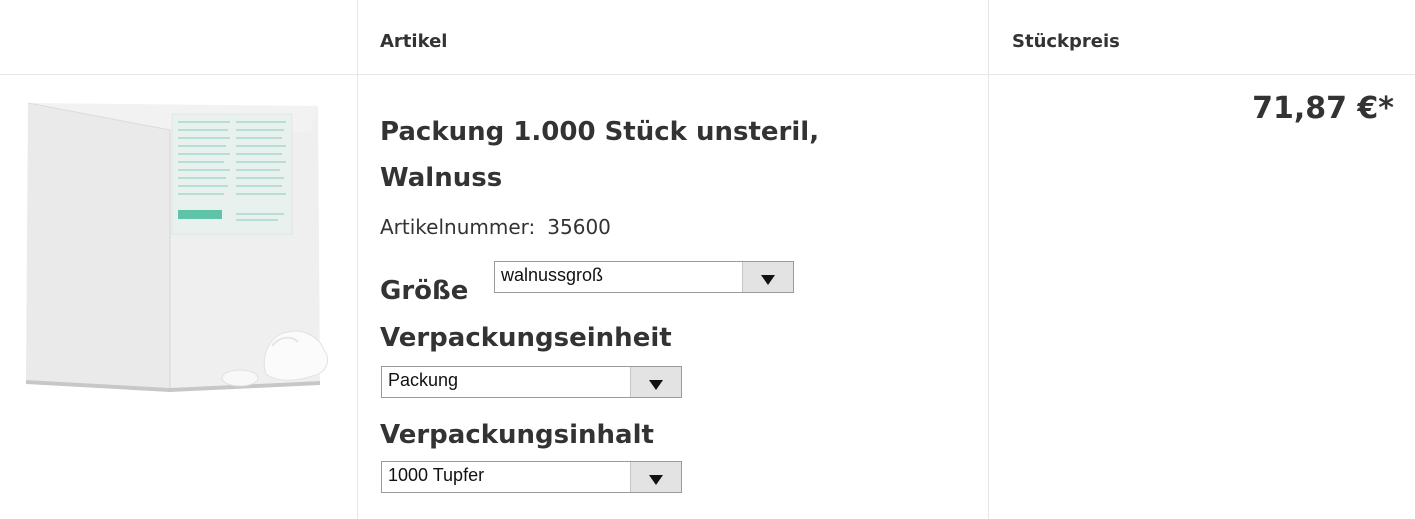 The width and height of the screenshot is (1415, 519). What do you see at coordinates (531, 477) in the screenshot?
I see `packaging-content-select: 1000 Tupfer` at bounding box center [531, 477].